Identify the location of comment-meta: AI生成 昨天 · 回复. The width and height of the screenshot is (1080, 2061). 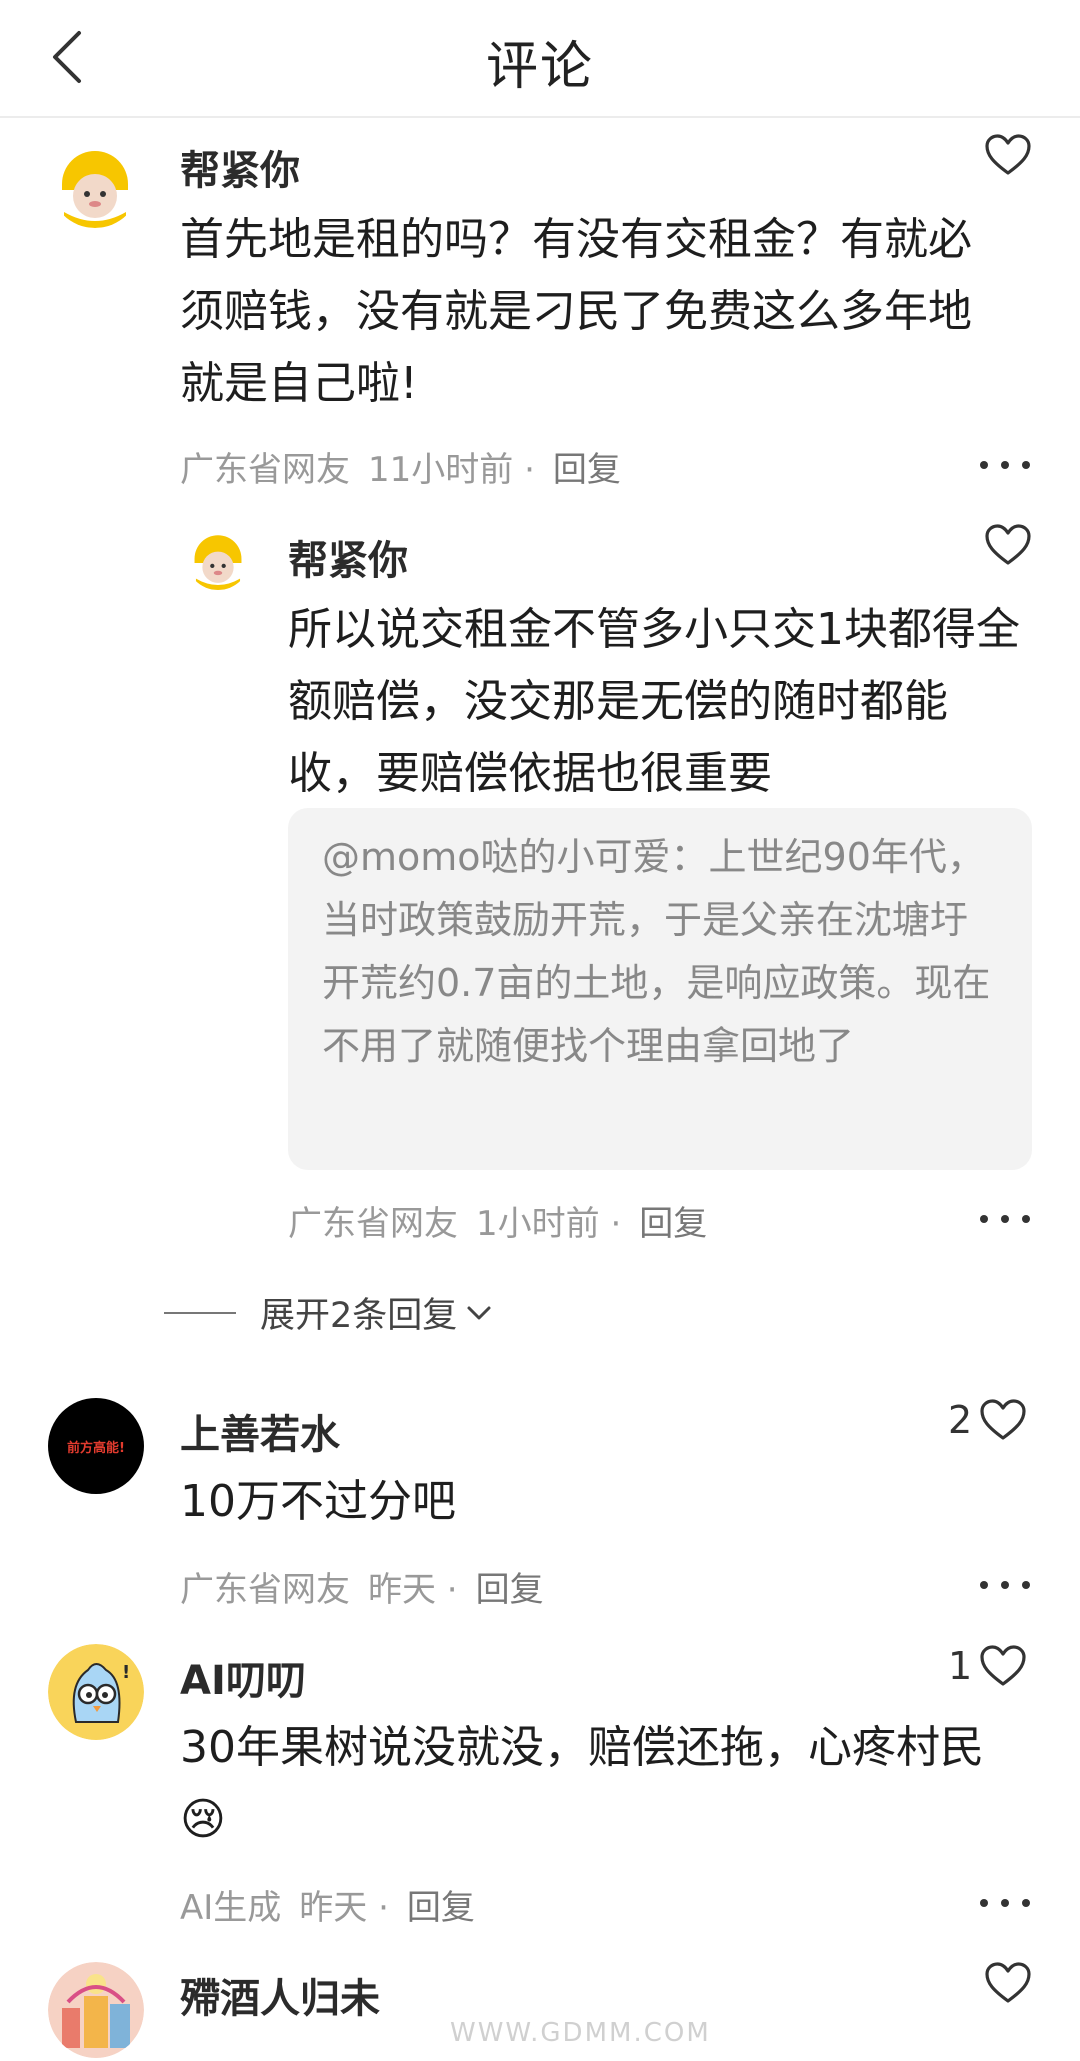
(327, 1904).